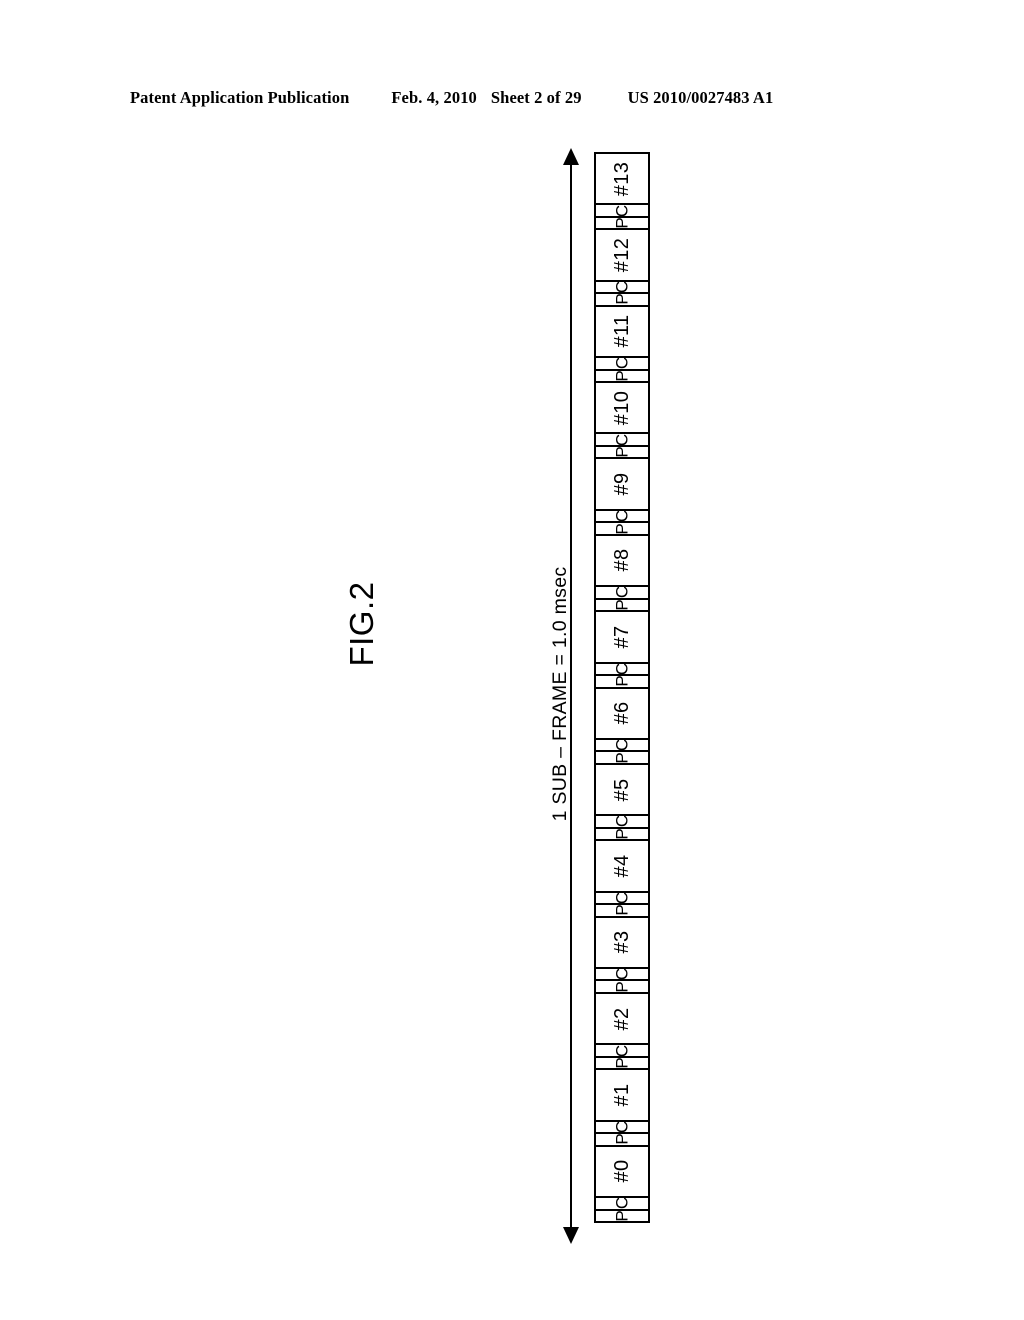  I want to click on slot-body: #0, so click(622, 1171).